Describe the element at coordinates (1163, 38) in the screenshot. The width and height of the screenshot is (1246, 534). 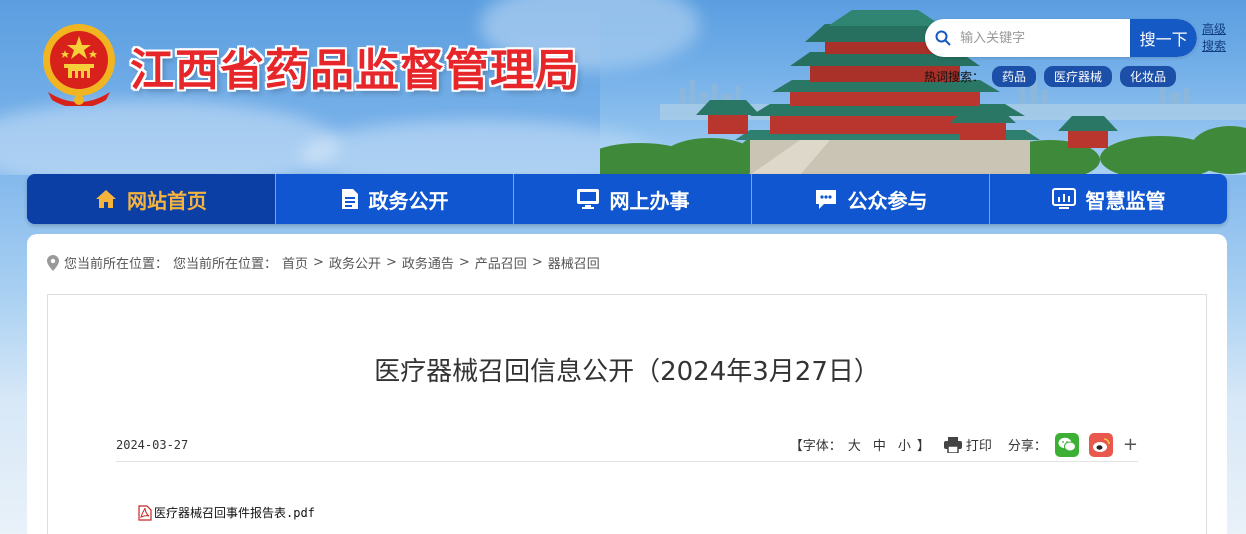
I see `search-button: 搜一下` at that location.